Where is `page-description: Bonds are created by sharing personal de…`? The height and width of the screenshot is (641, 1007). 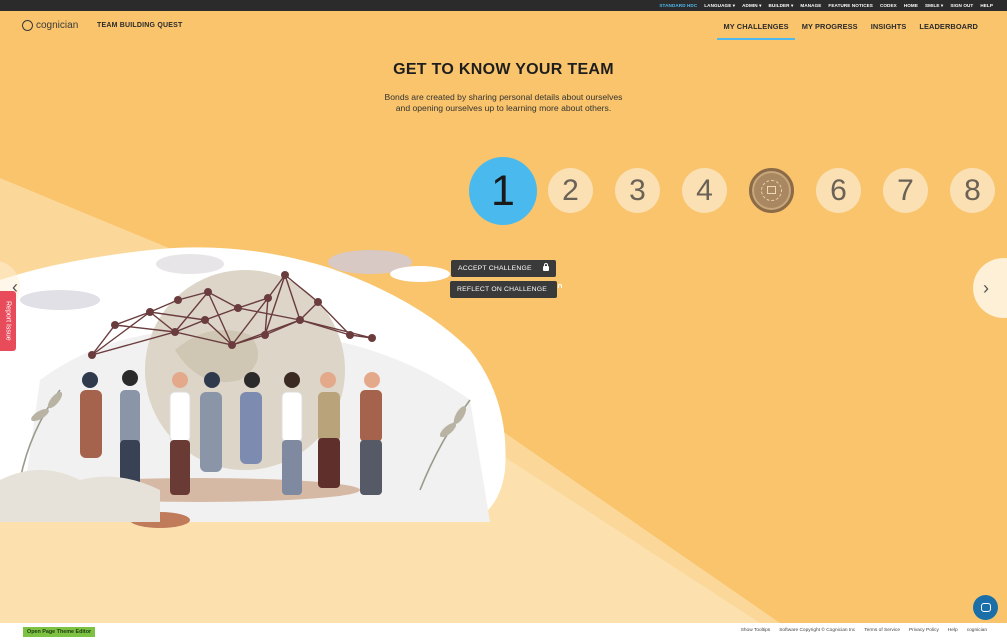 page-description: Bonds are created by sharing personal de… is located at coordinates (503, 102).